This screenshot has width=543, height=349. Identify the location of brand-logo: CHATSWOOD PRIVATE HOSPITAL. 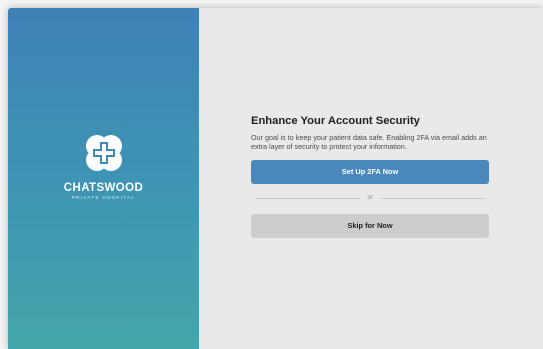
(103, 166).